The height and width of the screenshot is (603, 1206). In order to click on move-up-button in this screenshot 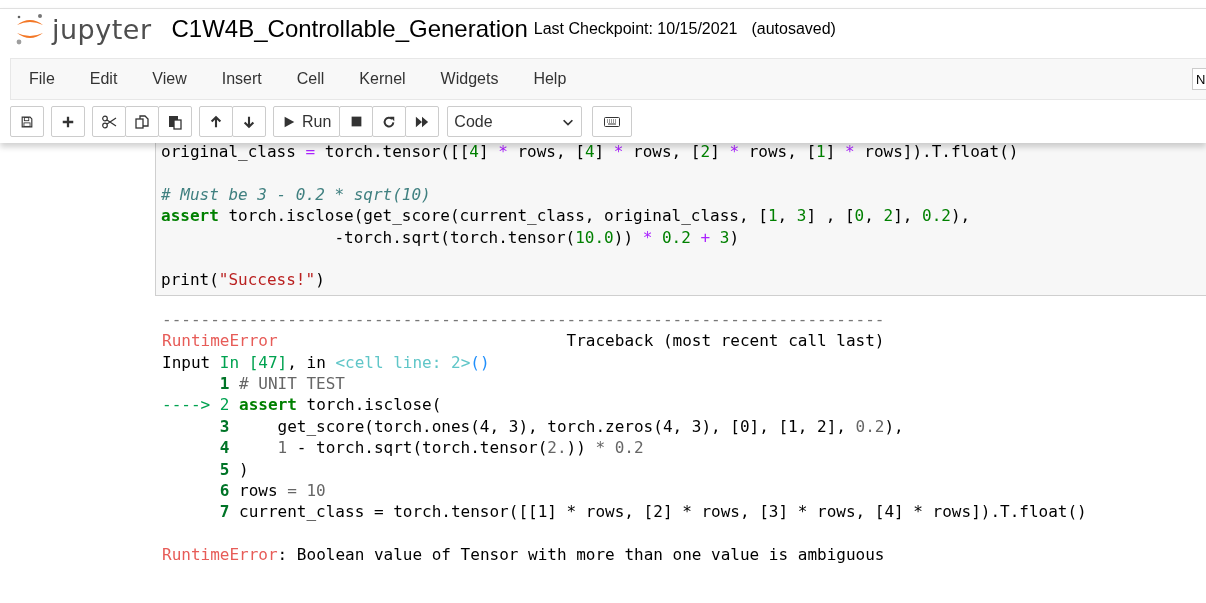, I will do `click(216, 121)`.